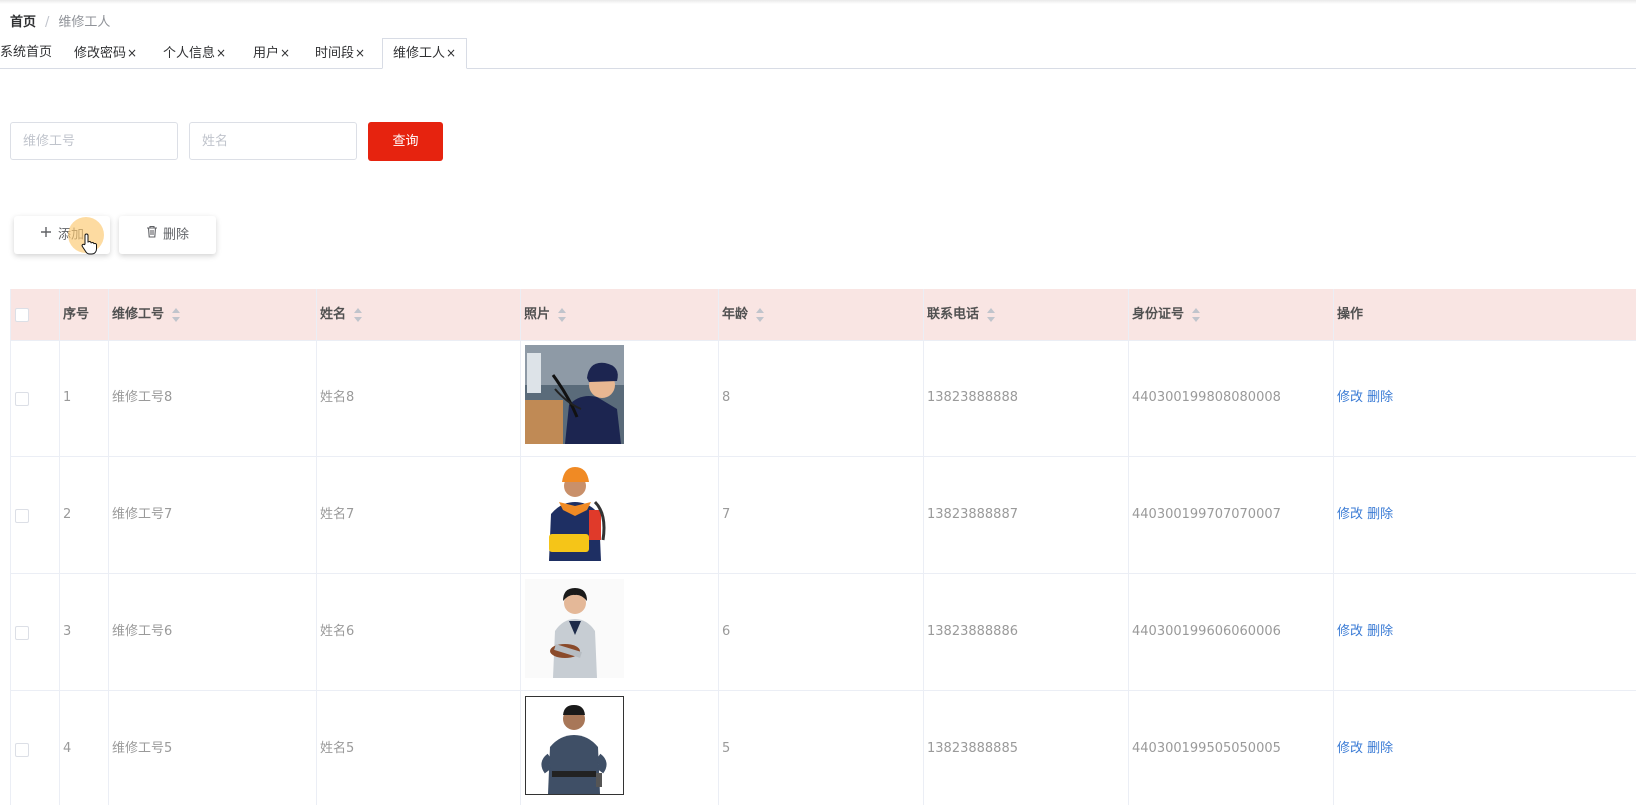 The image size is (1636, 805). I want to click on worker-no-search-input, so click(94, 141).